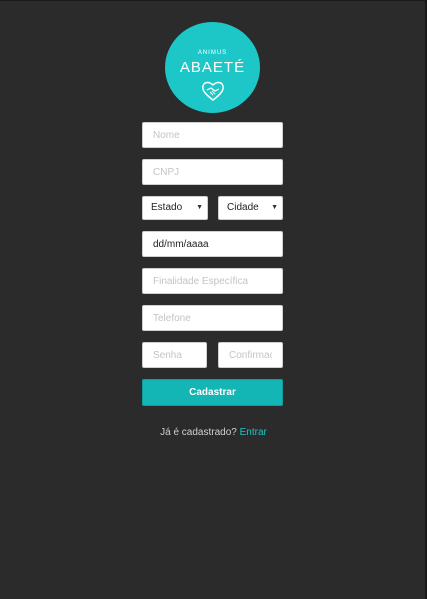 This screenshot has height=599, width=427. Describe the element at coordinates (212, 53) in the screenshot. I see `logo-top-text: ANIMUS` at that location.